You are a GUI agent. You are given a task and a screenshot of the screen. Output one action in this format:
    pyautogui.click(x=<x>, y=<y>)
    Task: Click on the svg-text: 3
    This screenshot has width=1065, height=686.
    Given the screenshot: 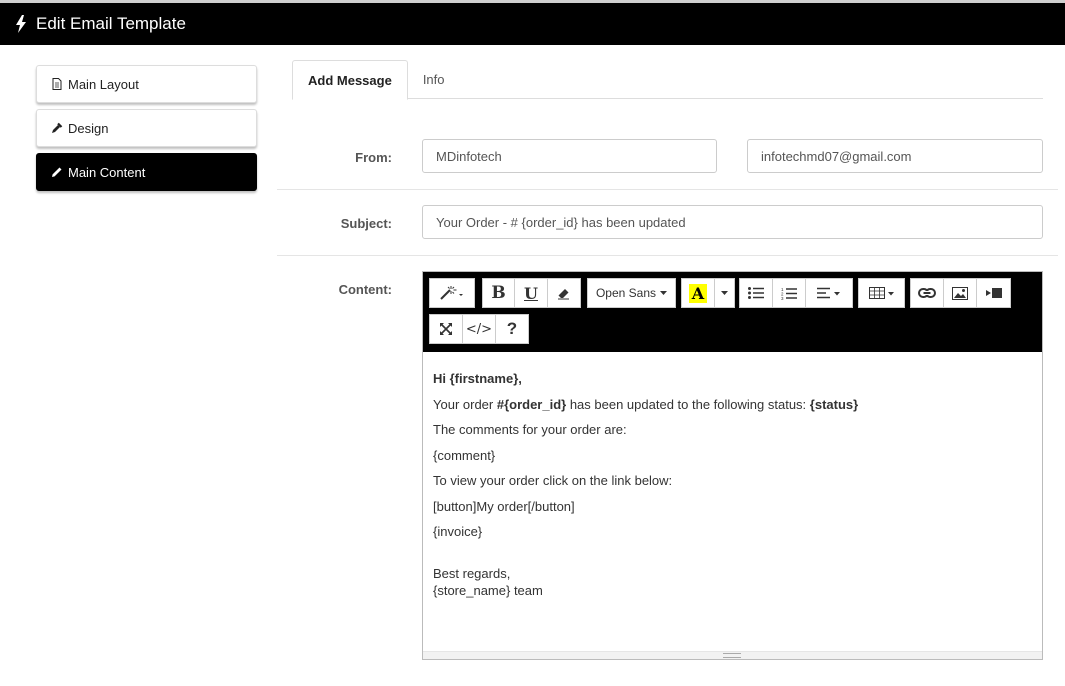 What is the action you would take?
    pyautogui.click(x=782, y=298)
    